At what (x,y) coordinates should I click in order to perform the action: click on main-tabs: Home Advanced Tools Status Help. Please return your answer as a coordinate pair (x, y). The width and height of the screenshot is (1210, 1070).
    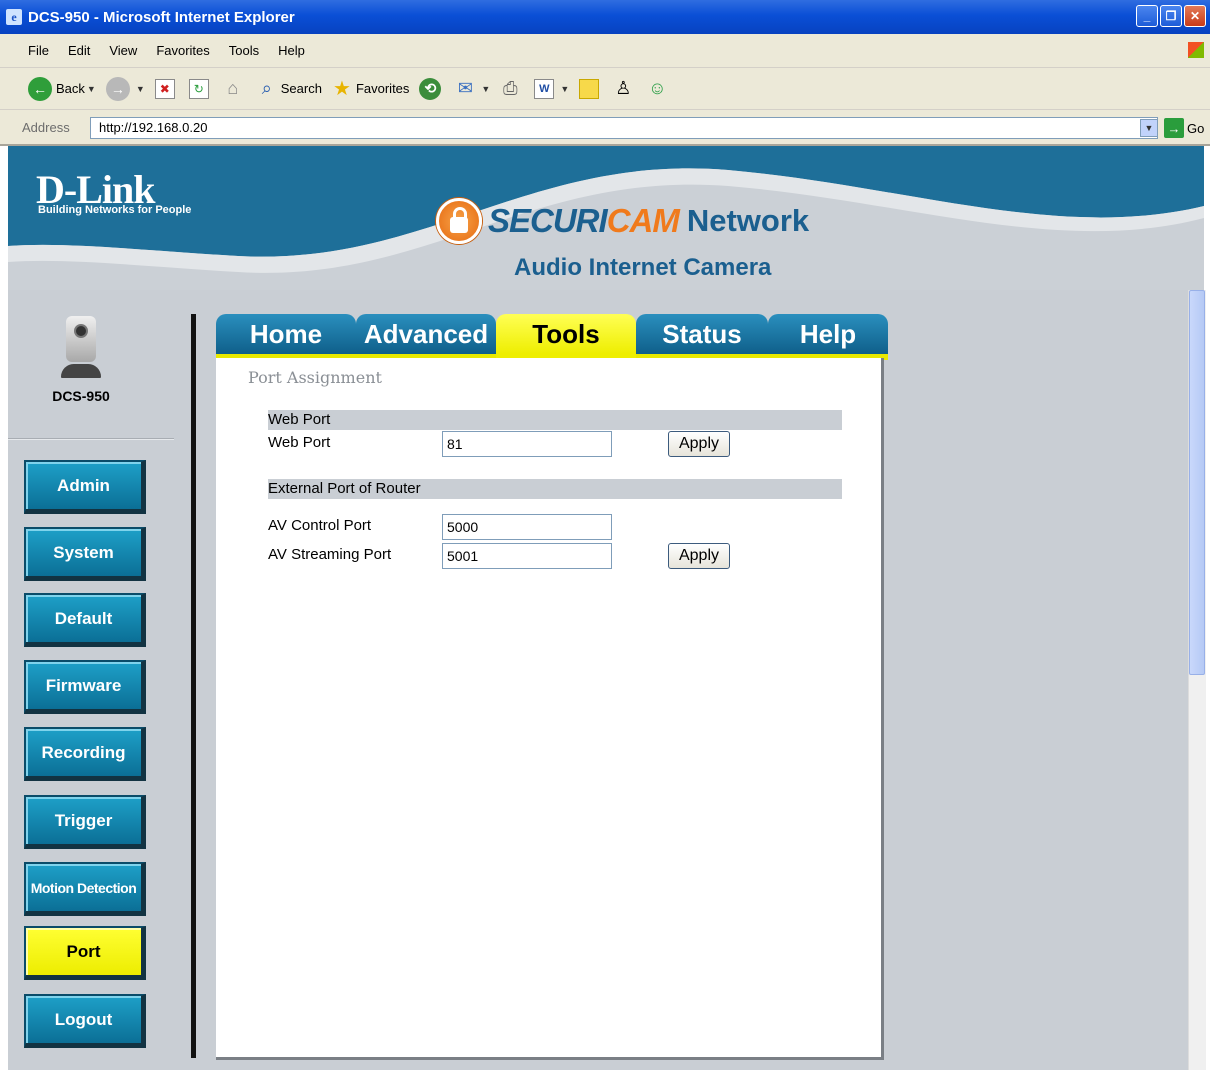
    Looking at the image, I should click on (552, 337).